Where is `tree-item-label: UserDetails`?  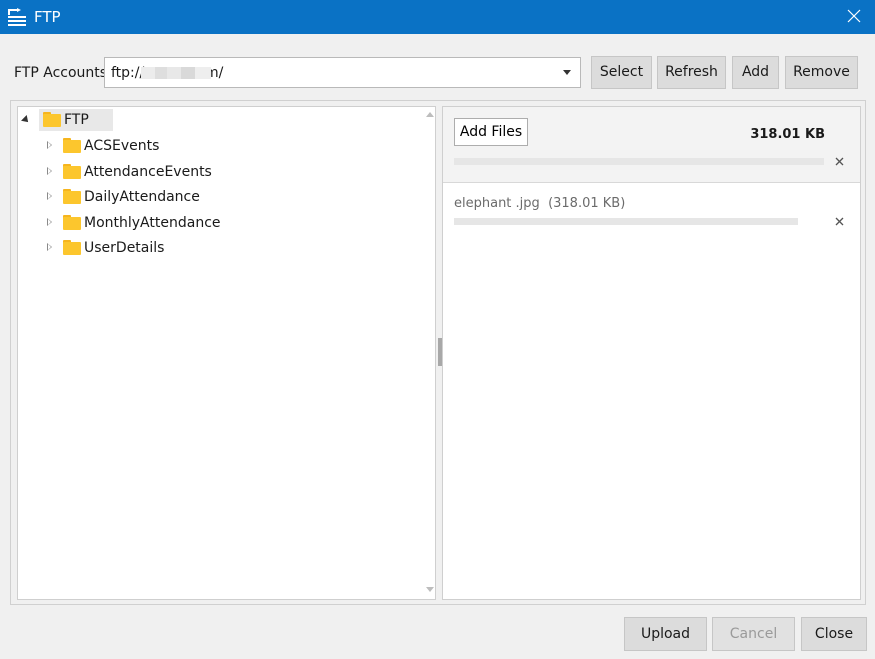 tree-item-label: UserDetails is located at coordinates (124, 248).